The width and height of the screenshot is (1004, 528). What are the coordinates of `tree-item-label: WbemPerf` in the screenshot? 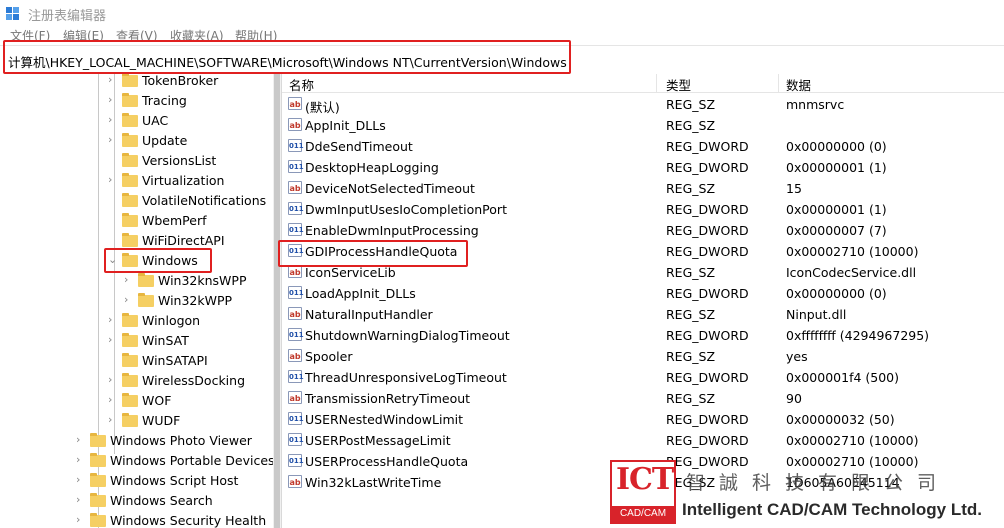 It's located at (174, 220).